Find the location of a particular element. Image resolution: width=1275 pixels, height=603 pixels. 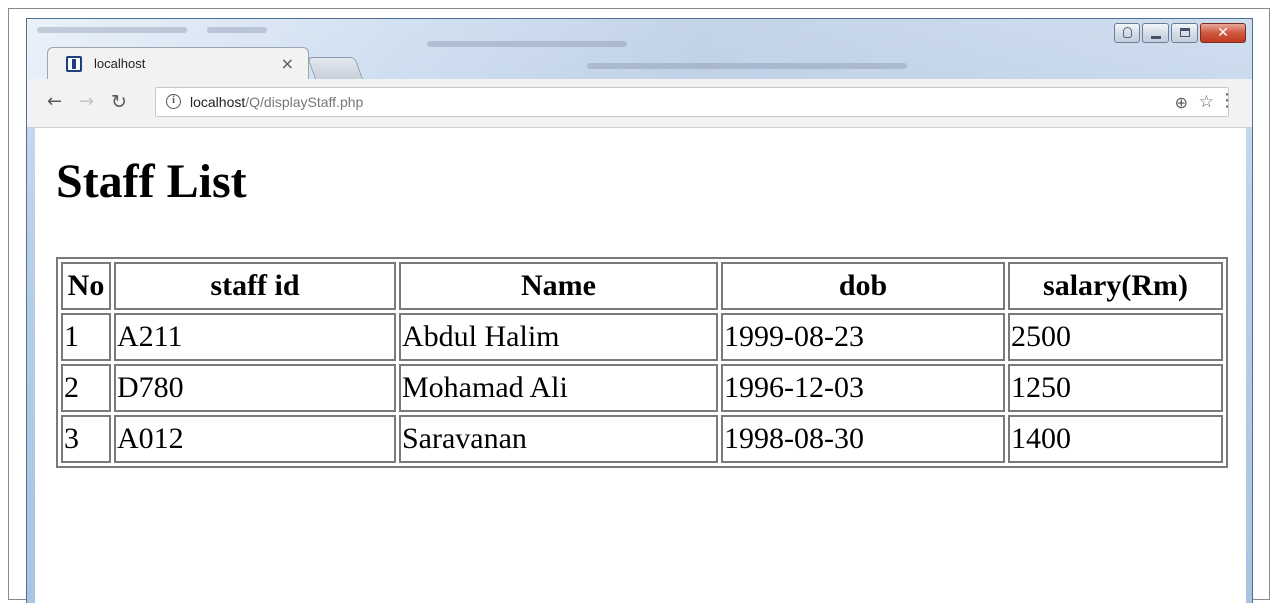

forward-arrow-icon: → is located at coordinates (86, 102).